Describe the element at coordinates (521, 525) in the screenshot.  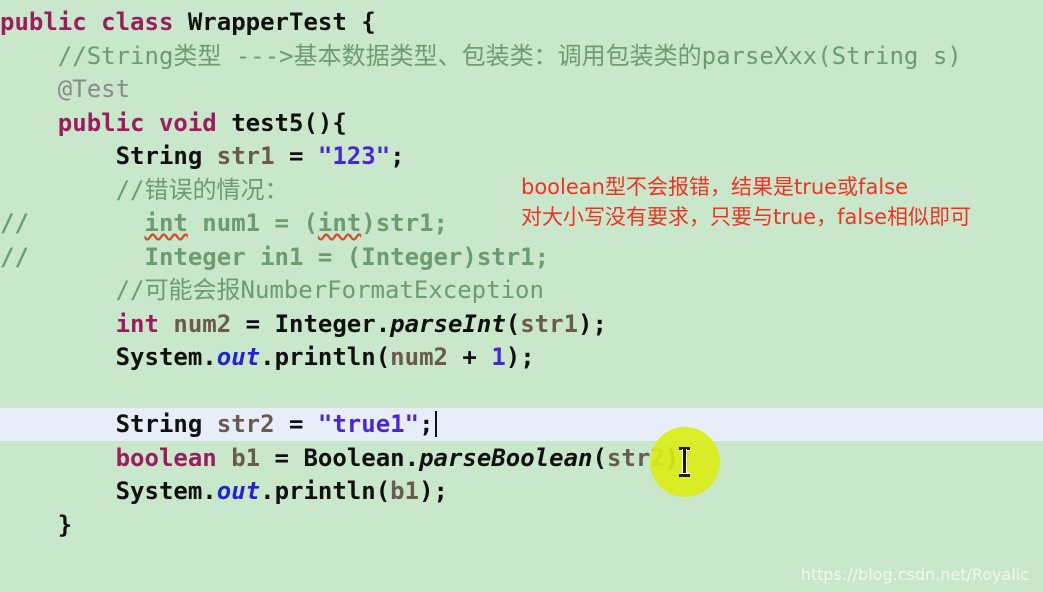
I see `code-line-close-brace: }` at that location.